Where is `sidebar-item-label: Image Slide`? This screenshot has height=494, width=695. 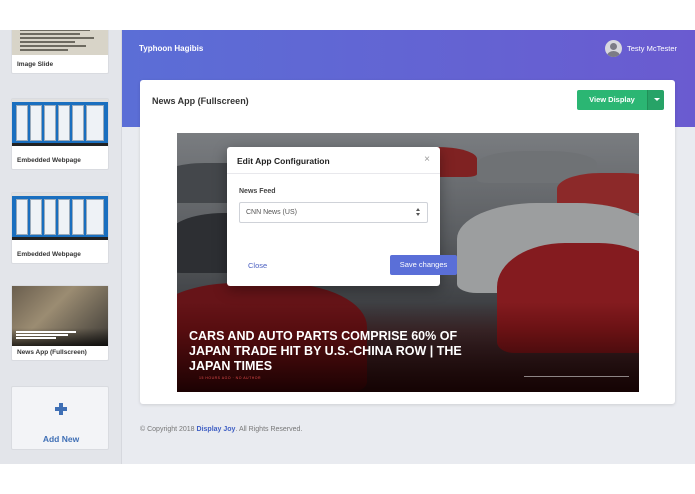
sidebar-item-label: Image Slide is located at coordinates (35, 64).